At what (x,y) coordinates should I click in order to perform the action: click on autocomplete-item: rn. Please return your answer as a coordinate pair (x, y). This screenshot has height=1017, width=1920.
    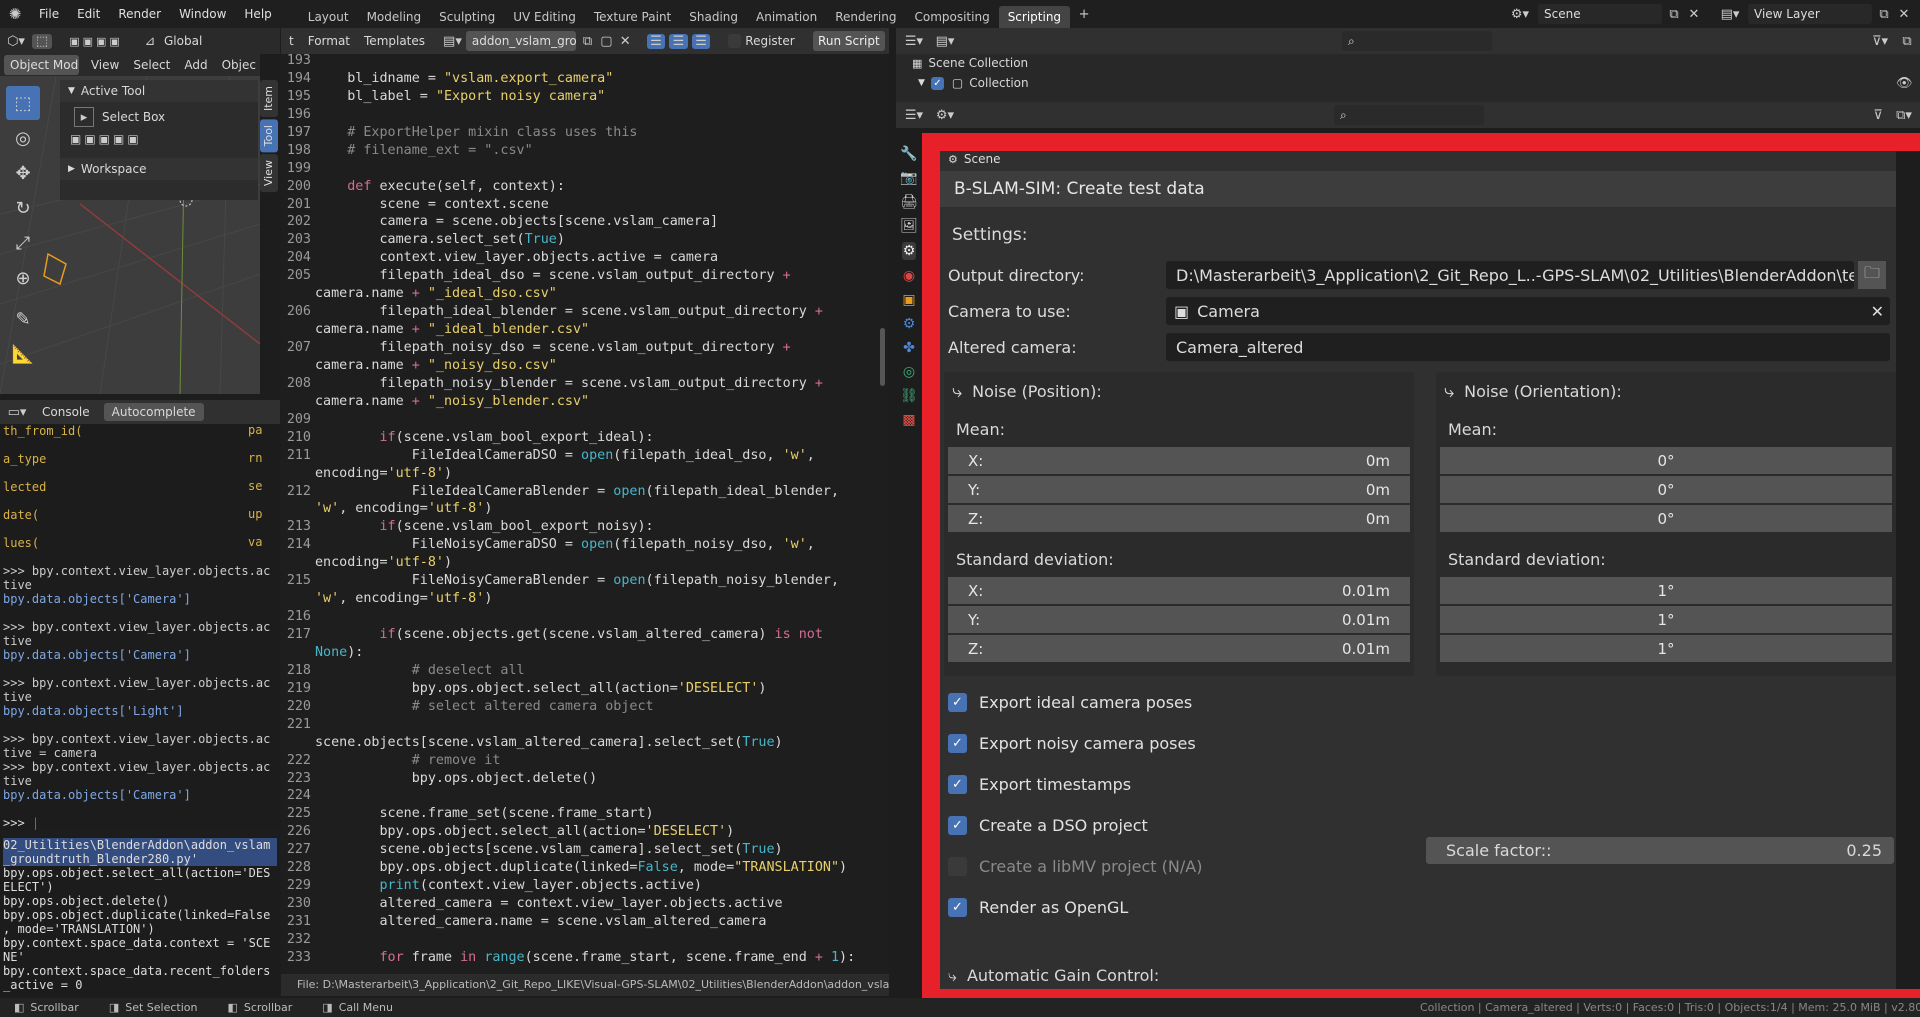
    Looking at the image, I should click on (259, 459).